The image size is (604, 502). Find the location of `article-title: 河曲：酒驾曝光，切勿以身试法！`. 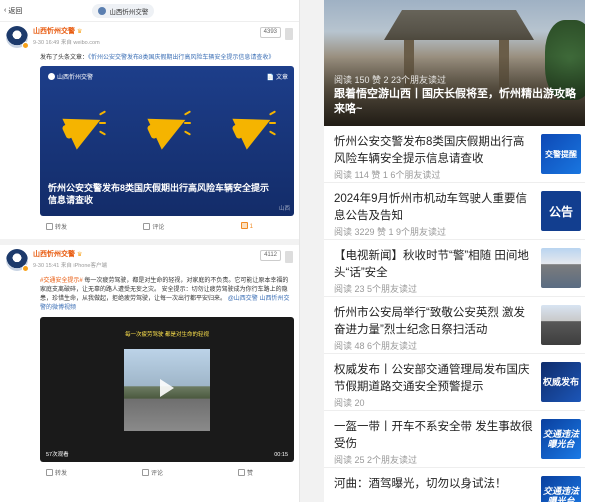

article-title: 河曲：酒驾曝光，切勿以身试法！ is located at coordinates (420, 484).